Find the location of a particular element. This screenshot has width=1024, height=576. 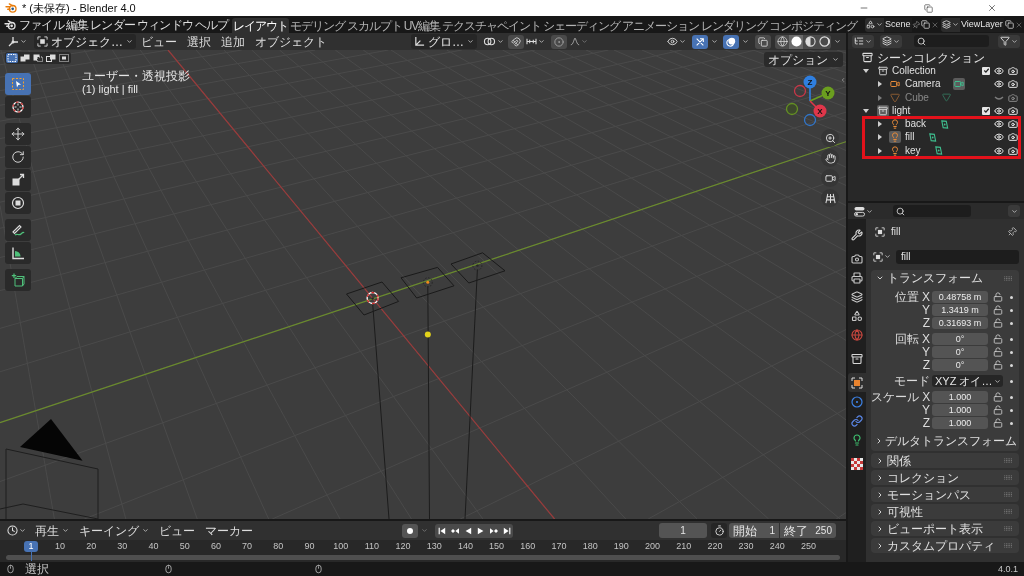

editor-type-button is located at coordinates (863, 211).